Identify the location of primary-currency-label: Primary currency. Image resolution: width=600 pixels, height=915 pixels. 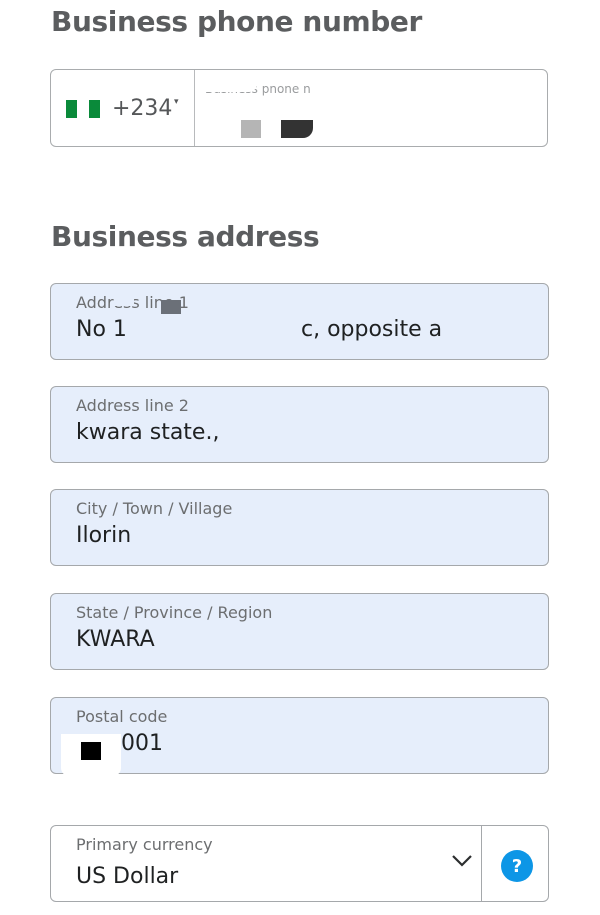
(144, 844).